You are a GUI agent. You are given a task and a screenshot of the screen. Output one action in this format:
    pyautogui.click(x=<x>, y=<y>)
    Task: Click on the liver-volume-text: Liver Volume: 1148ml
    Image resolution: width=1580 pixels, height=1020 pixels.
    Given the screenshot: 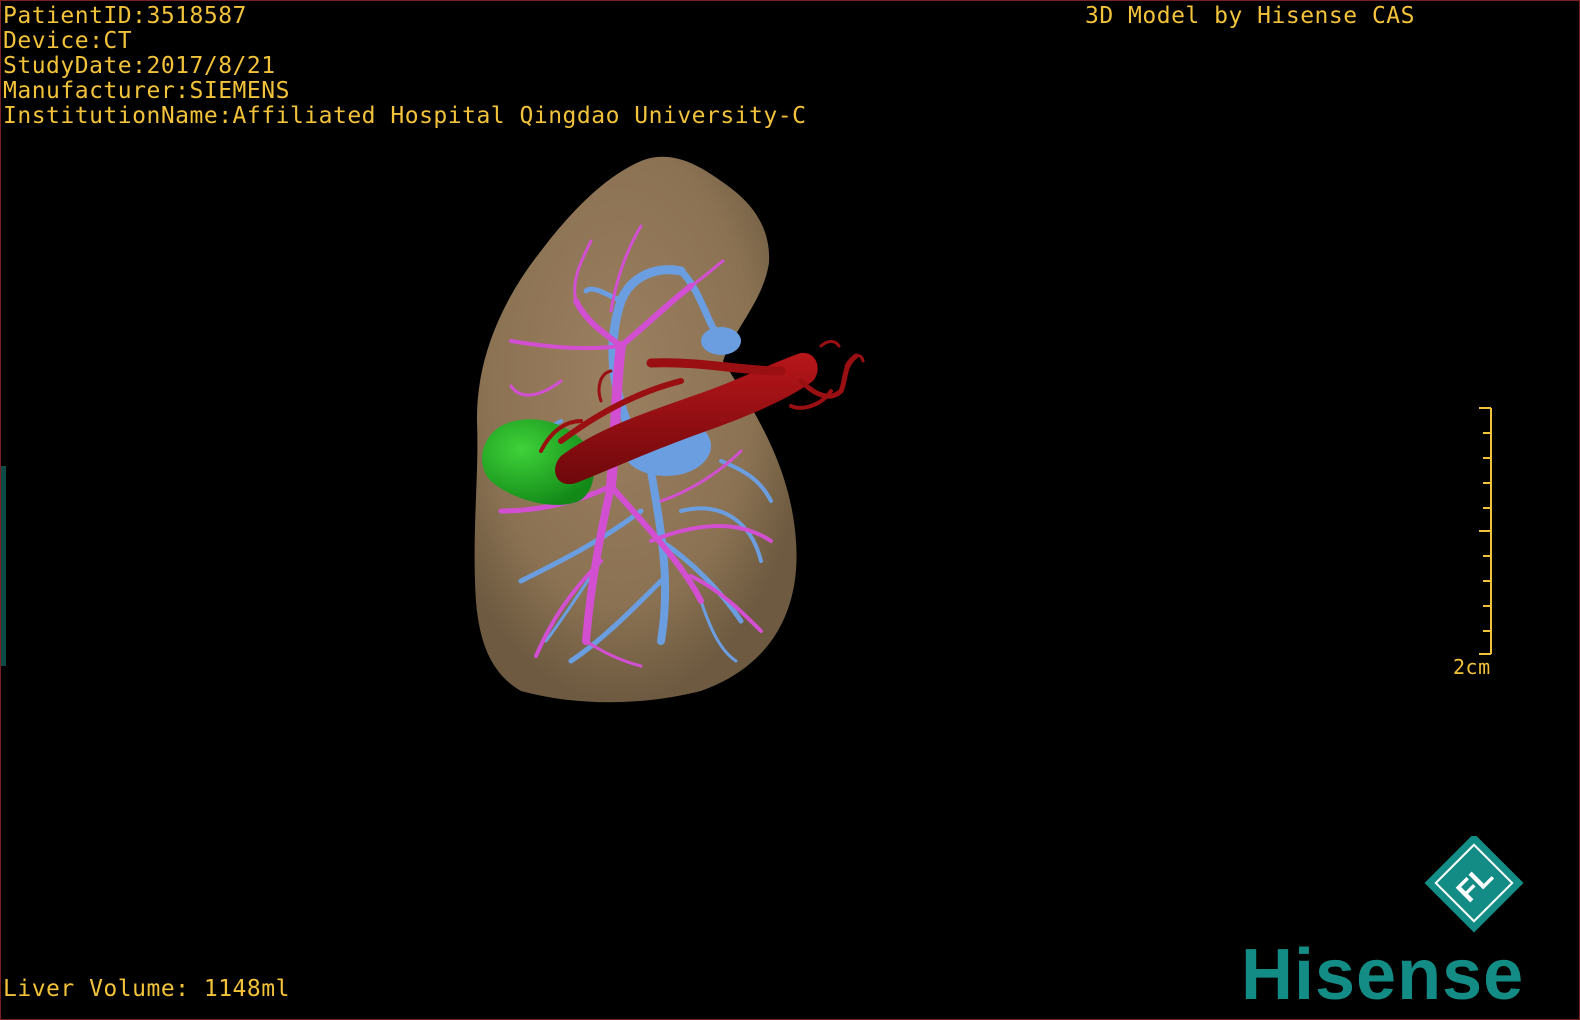 What is the action you would take?
    pyautogui.click(x=146, y=989)
    